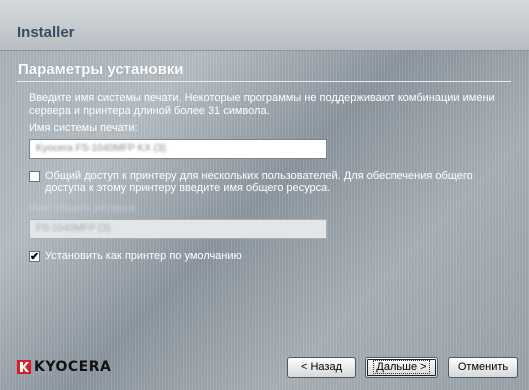 Image resolution: width=529 pixels, height=390 pixels. Describe the element at coordinates (264, 81) in the screenshot. I see `section-divider` at that location.